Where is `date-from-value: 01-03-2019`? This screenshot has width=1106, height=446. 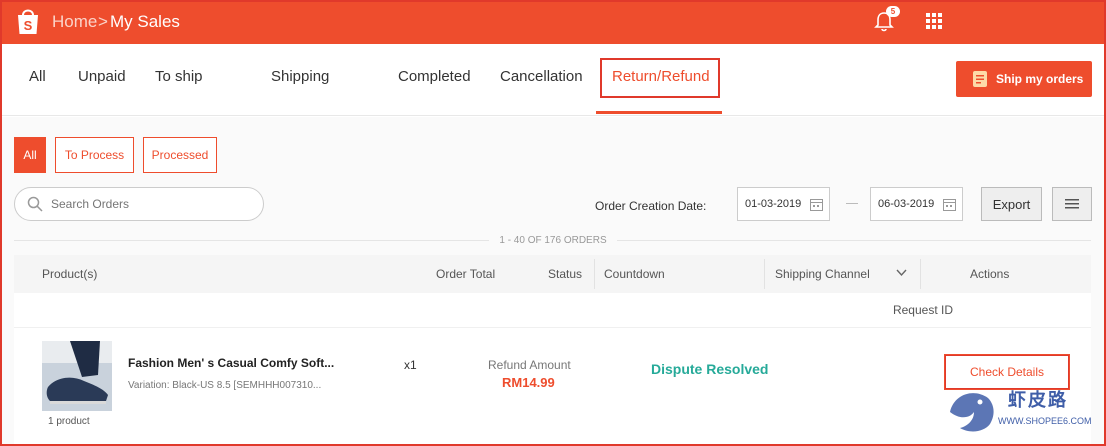 date-from-value: 01-03-2019 is located at coordinates (773, 204).